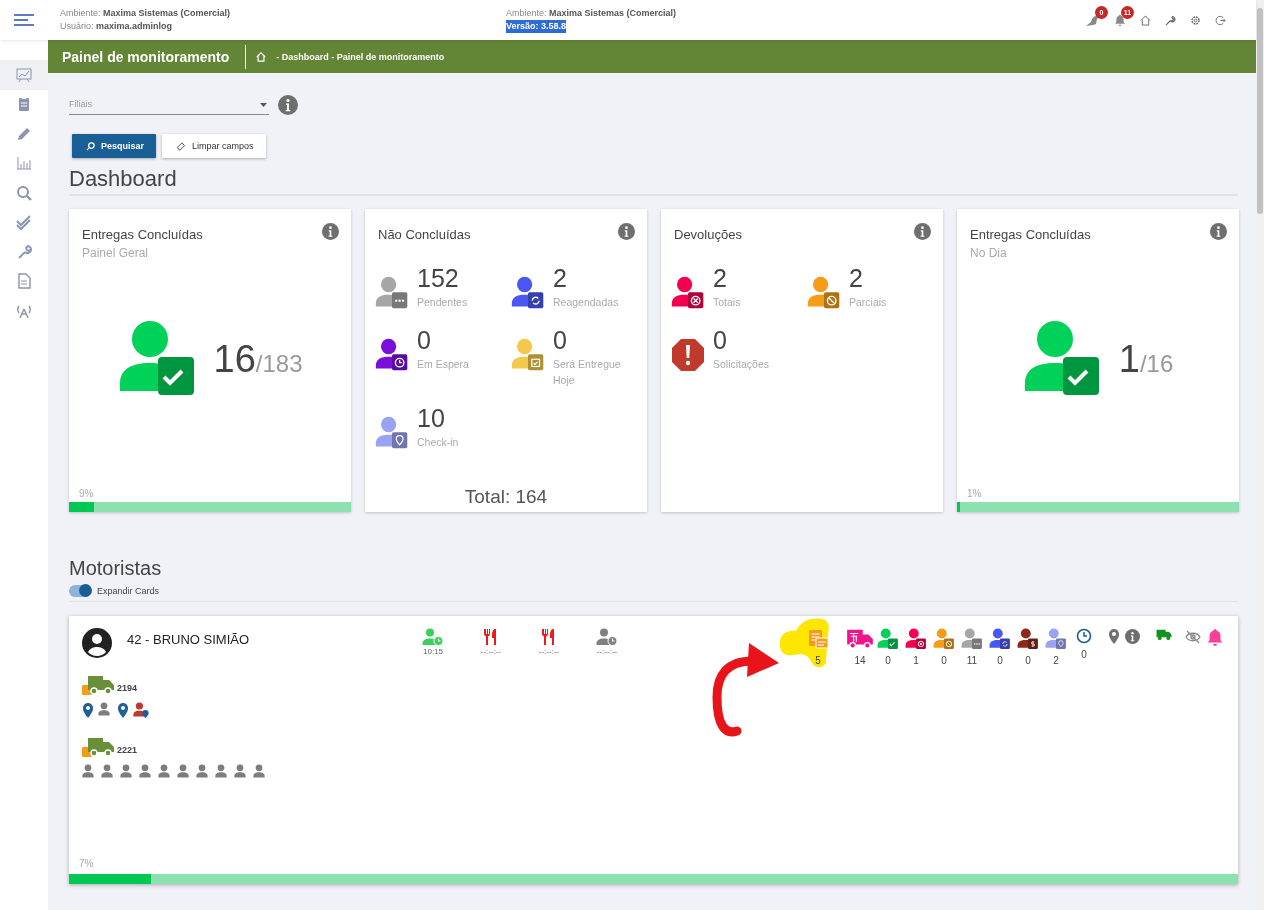 This screenshot has width=1264, height=910. Describe the element at coordinates (141, 710) in the screenshot. I see `person-pin-icon` at that location.